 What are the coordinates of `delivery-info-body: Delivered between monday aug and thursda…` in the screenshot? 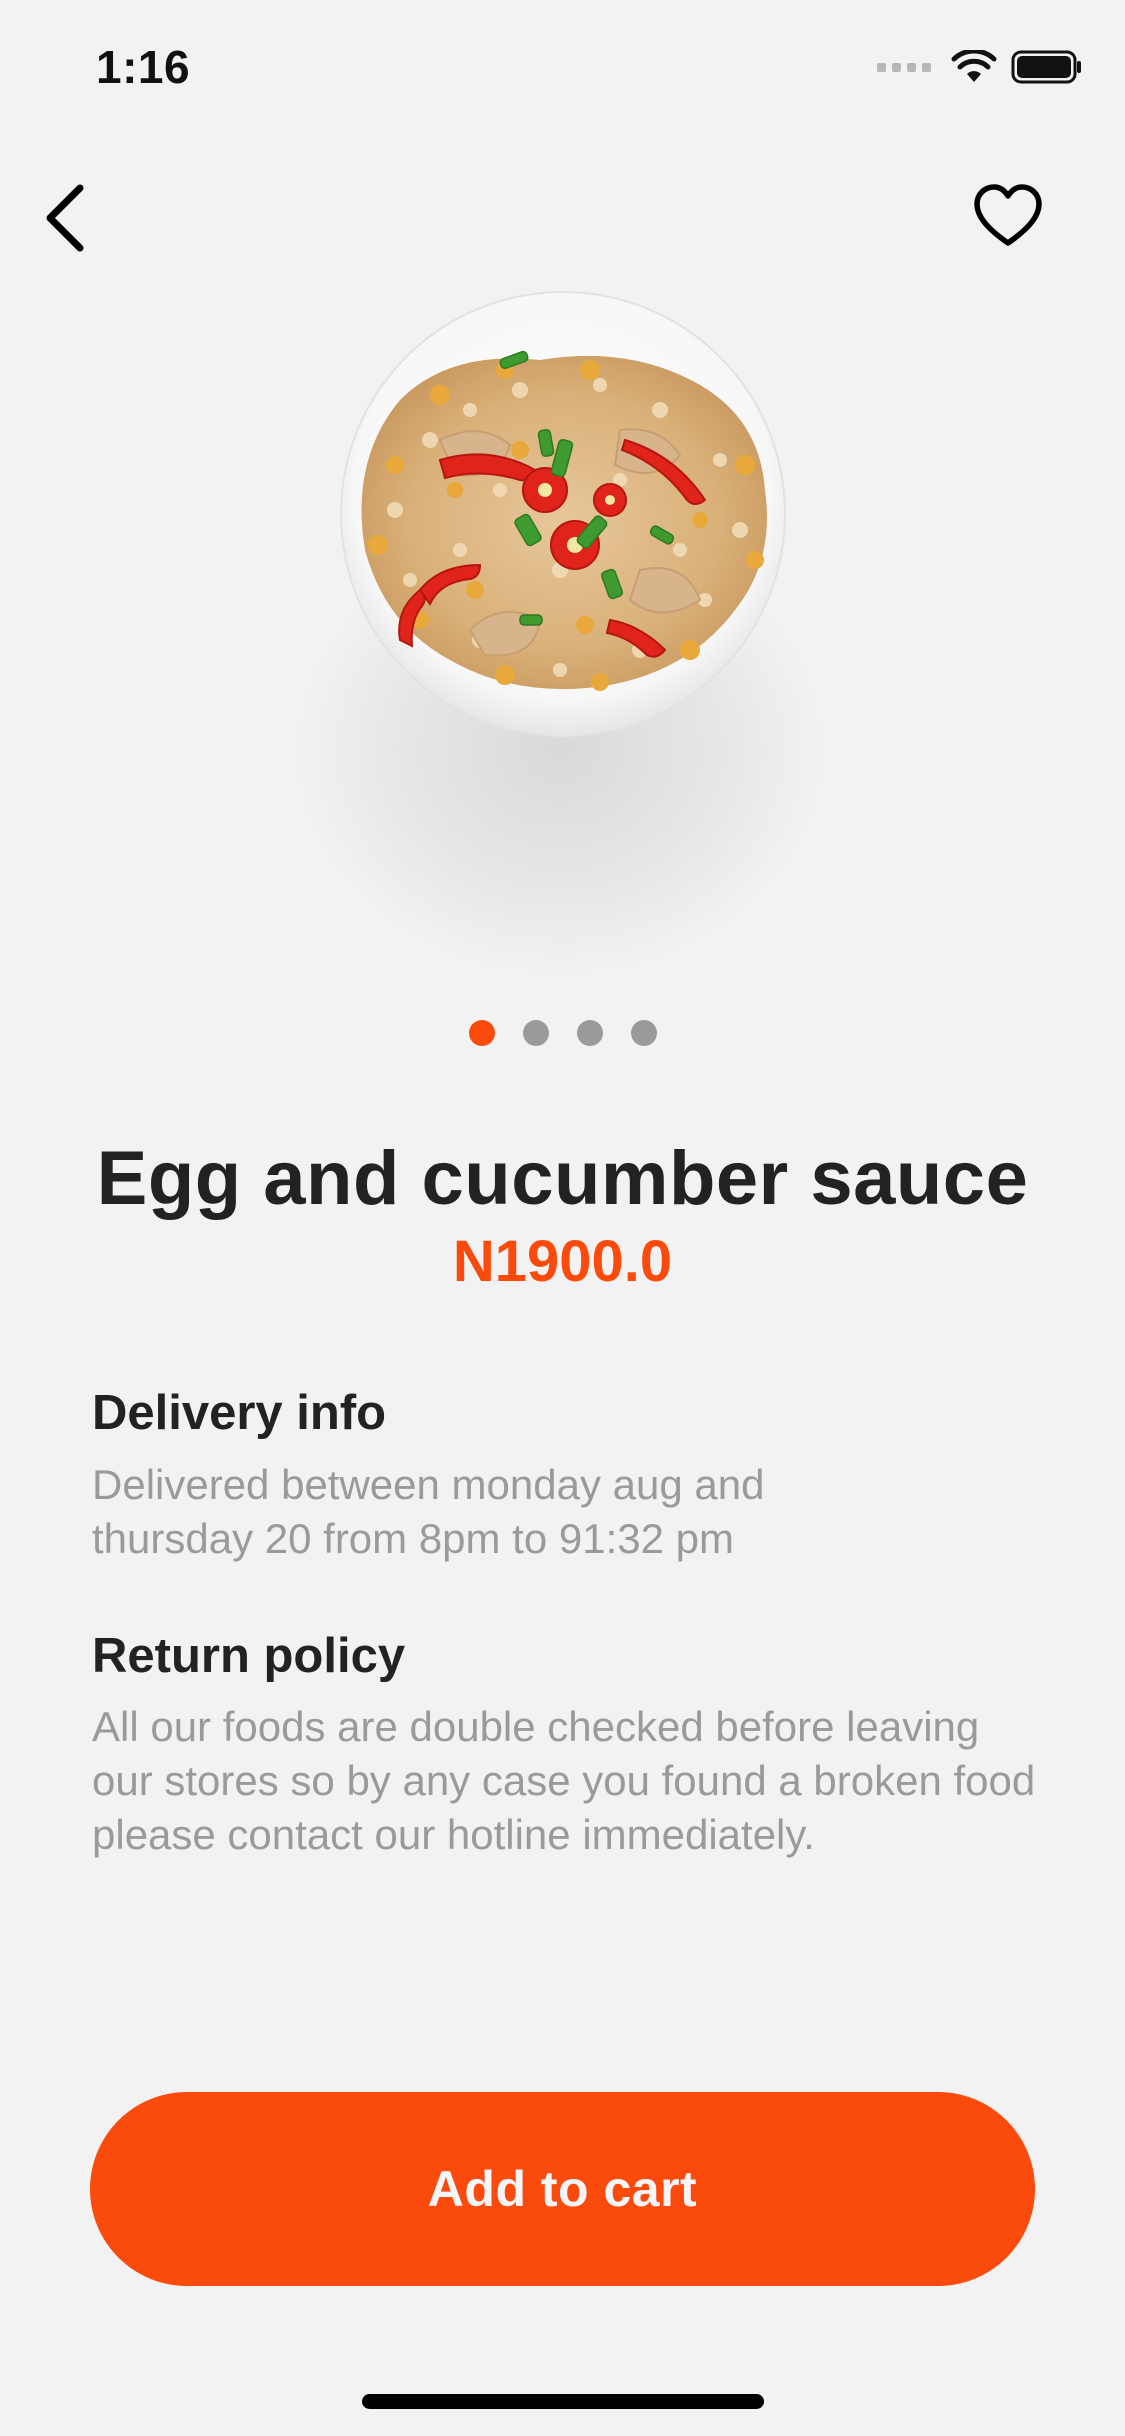 It's located at (428, 1511).